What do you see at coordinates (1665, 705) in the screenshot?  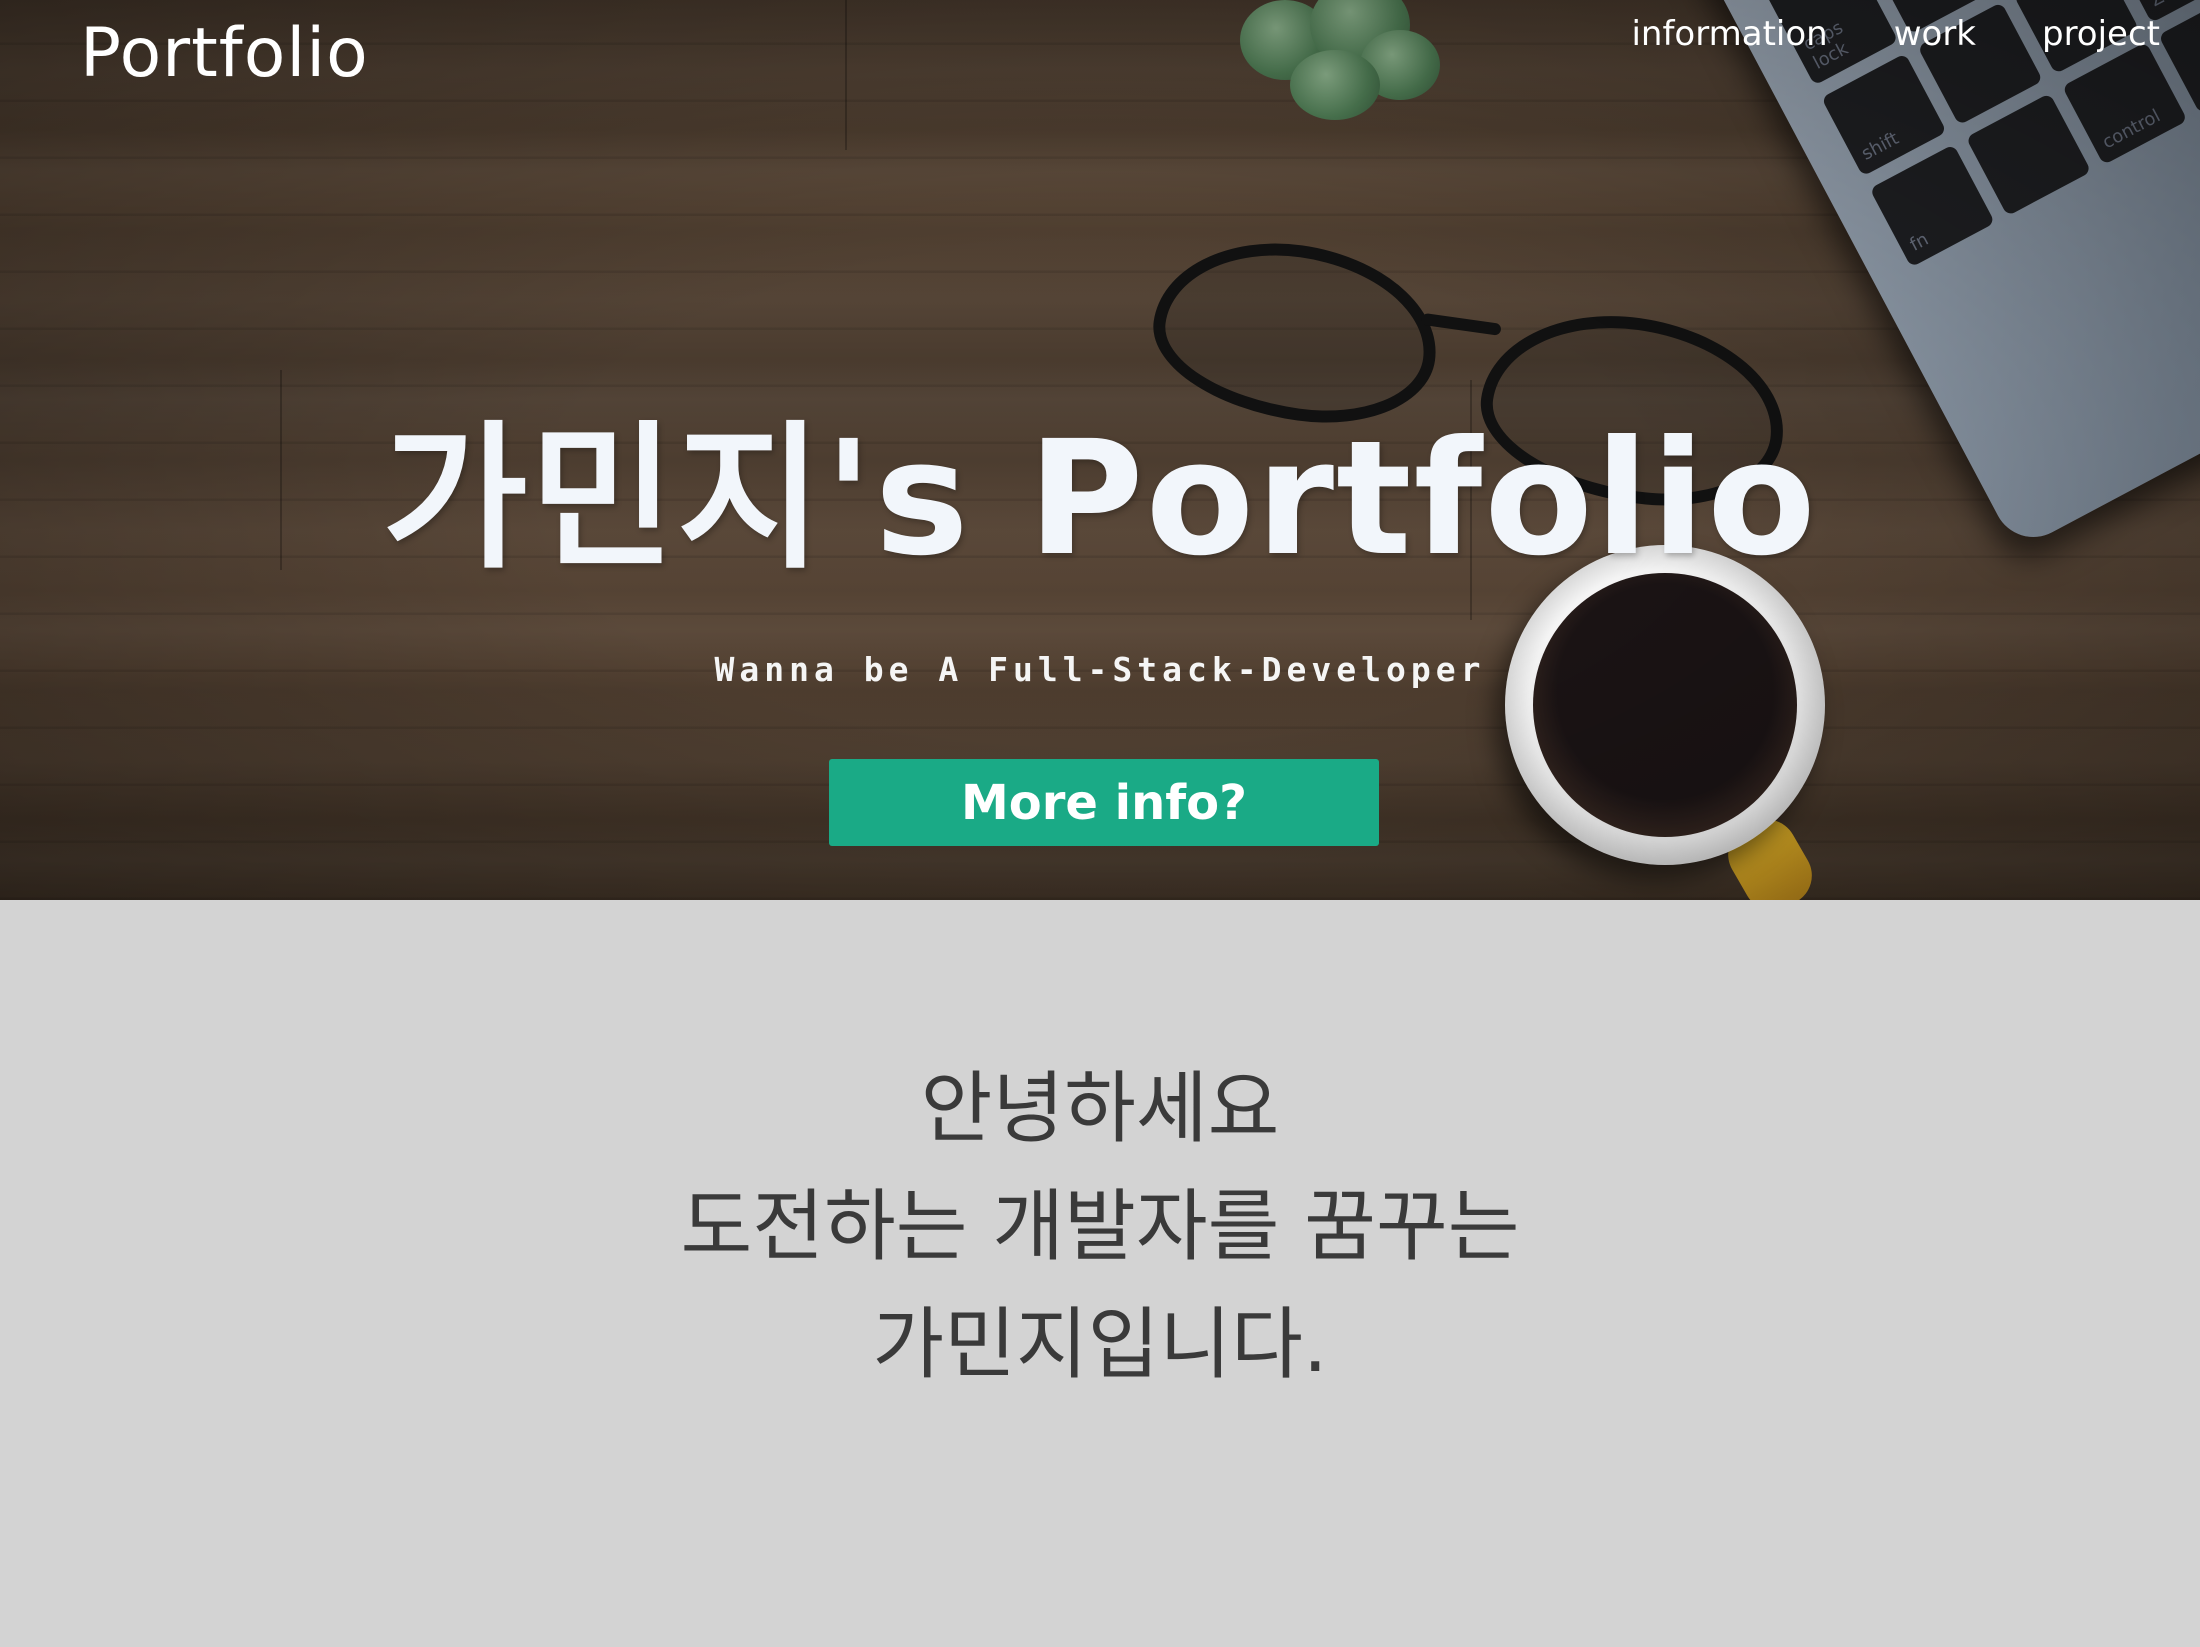 I see `coffee-mug-decoration` at bounding box center [1665, 705].